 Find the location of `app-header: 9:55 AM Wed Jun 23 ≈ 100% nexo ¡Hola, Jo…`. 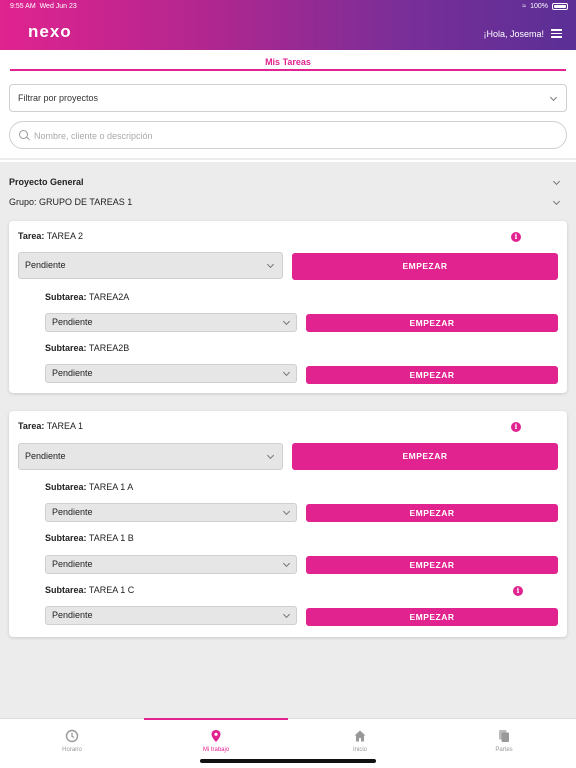

app-header: 9:55 AM Wed Jun 23 ≈ 100% nexo ¡Hola, Jo… is located at coordinates (288, 25).